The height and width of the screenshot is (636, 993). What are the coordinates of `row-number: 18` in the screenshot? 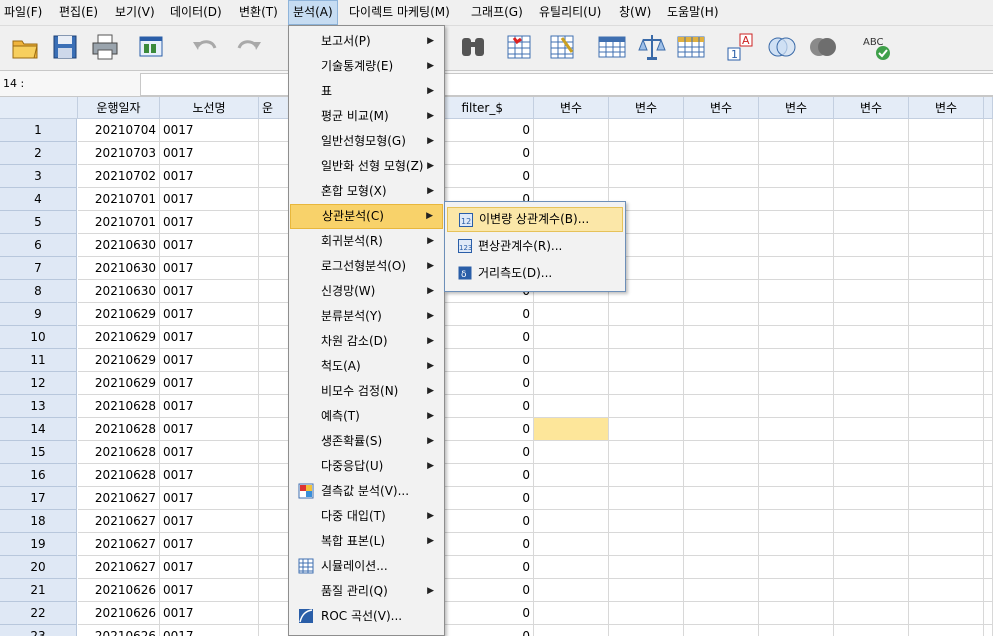 It's located at (38, 521).